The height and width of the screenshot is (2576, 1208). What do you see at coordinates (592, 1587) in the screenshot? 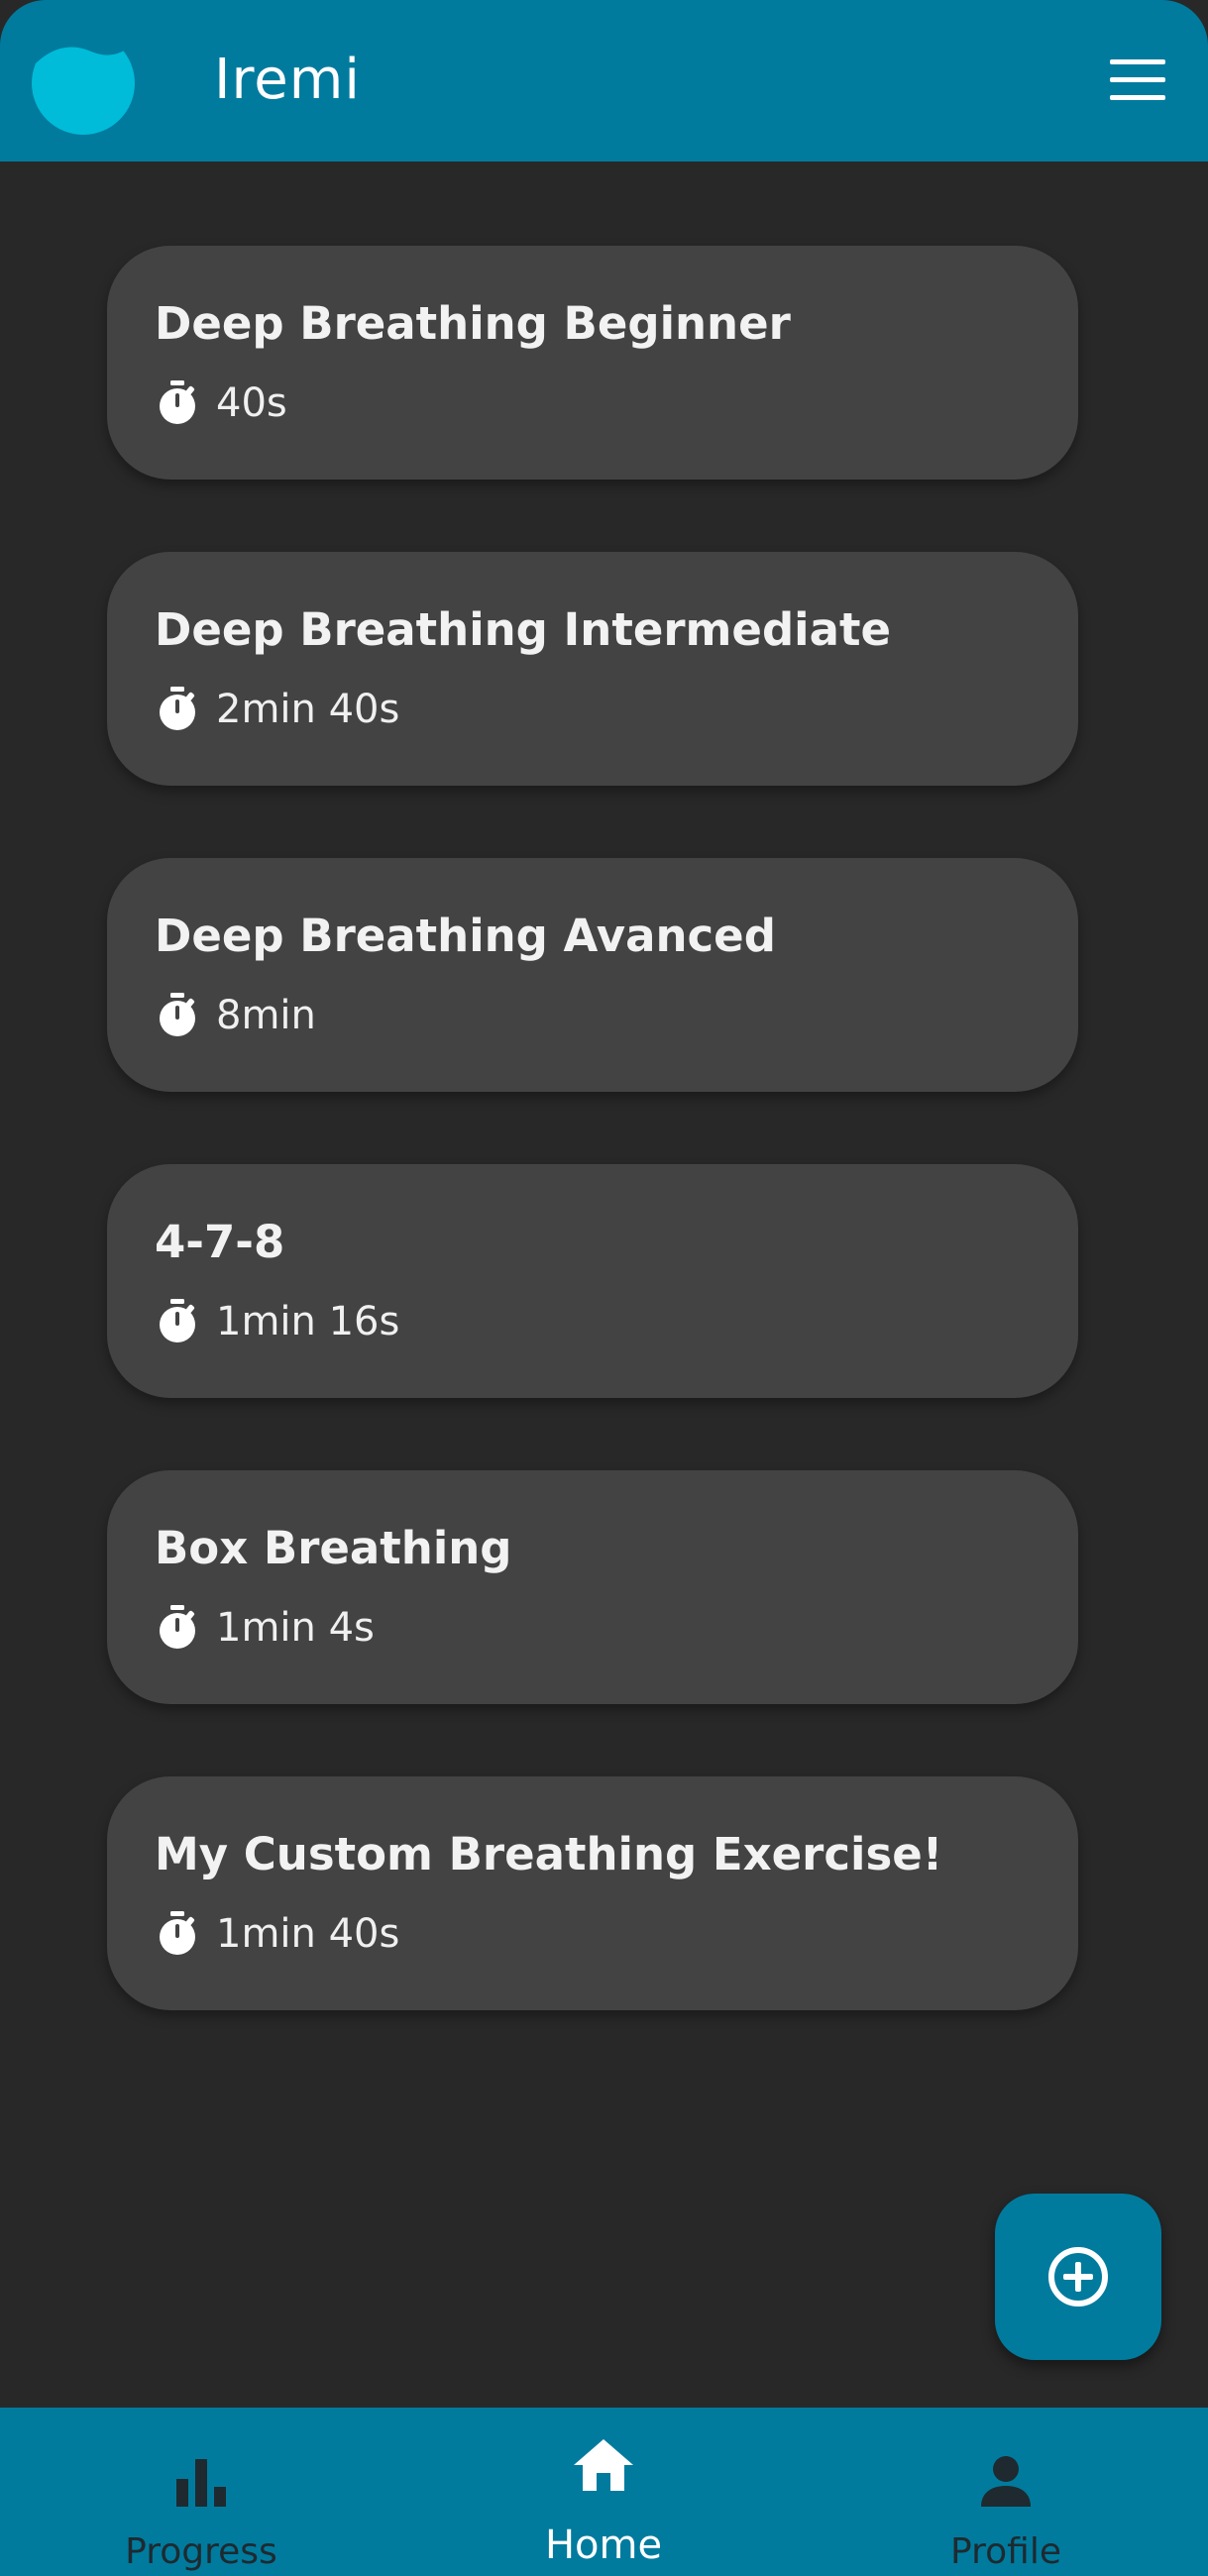
I see `exercise-card: Box Breathing 1min 4s` at bounding box center [592, 1587].